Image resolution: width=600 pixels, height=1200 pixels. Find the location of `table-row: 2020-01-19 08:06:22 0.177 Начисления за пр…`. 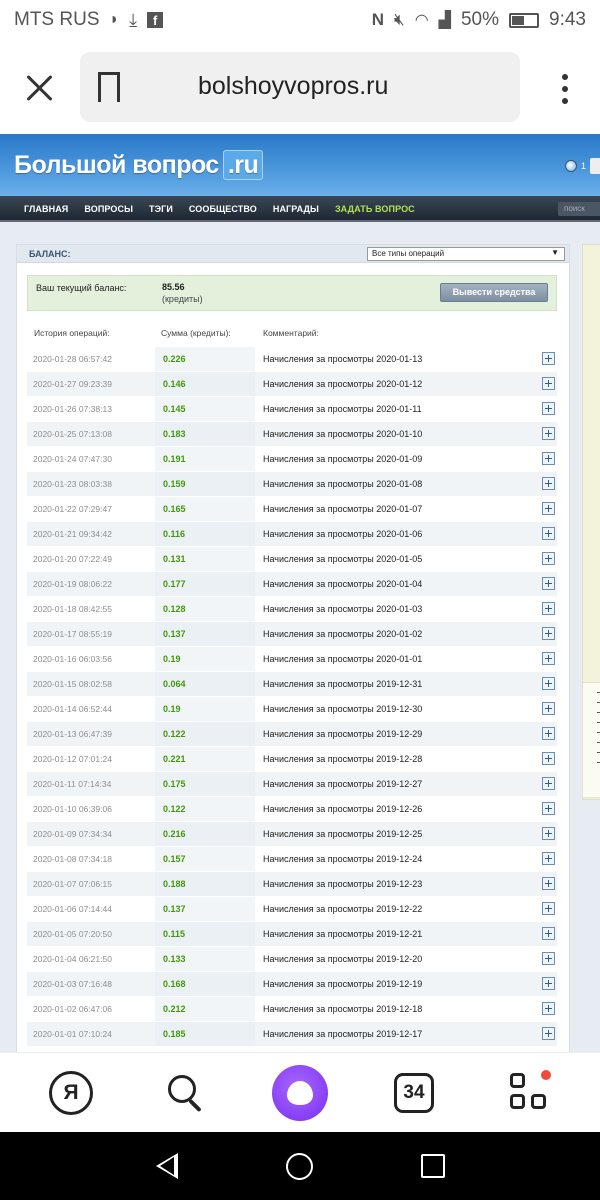

table-row: 2020-01-19 08:06:22 0.177 Начисления за пр… is located at coordinates (292, 584).